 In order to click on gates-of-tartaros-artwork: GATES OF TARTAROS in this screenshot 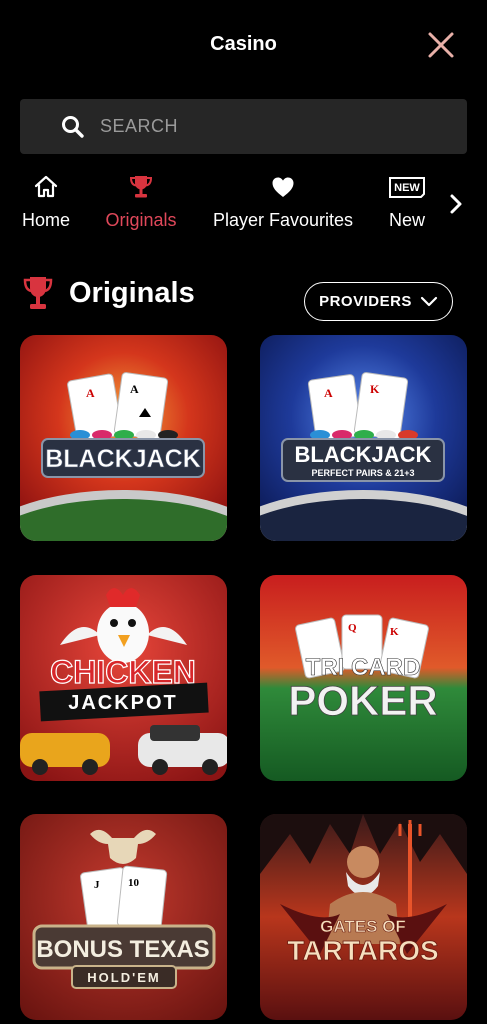, I will do `click(363, 917)`.